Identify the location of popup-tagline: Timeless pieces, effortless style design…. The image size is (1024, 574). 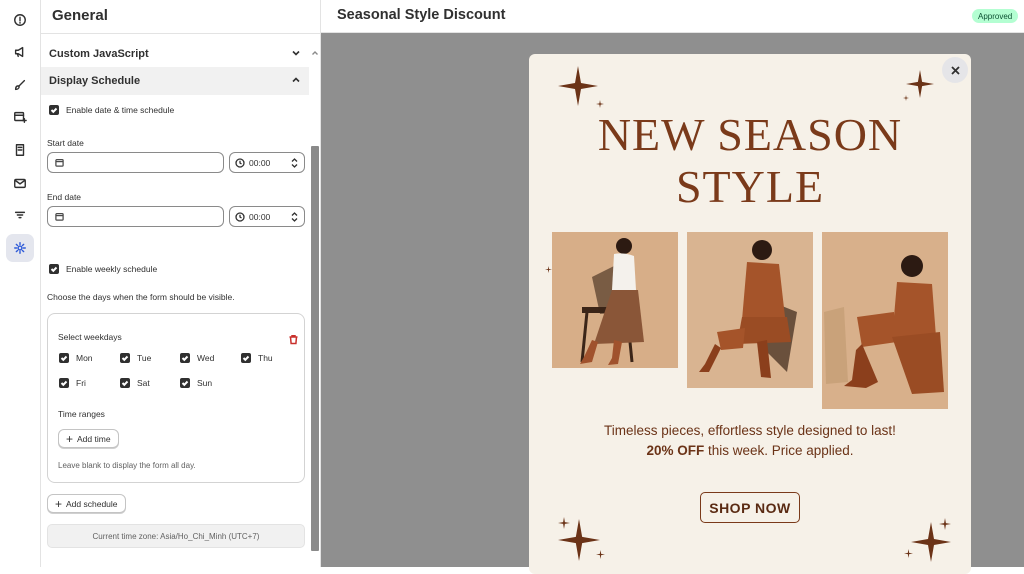
(750, 430).